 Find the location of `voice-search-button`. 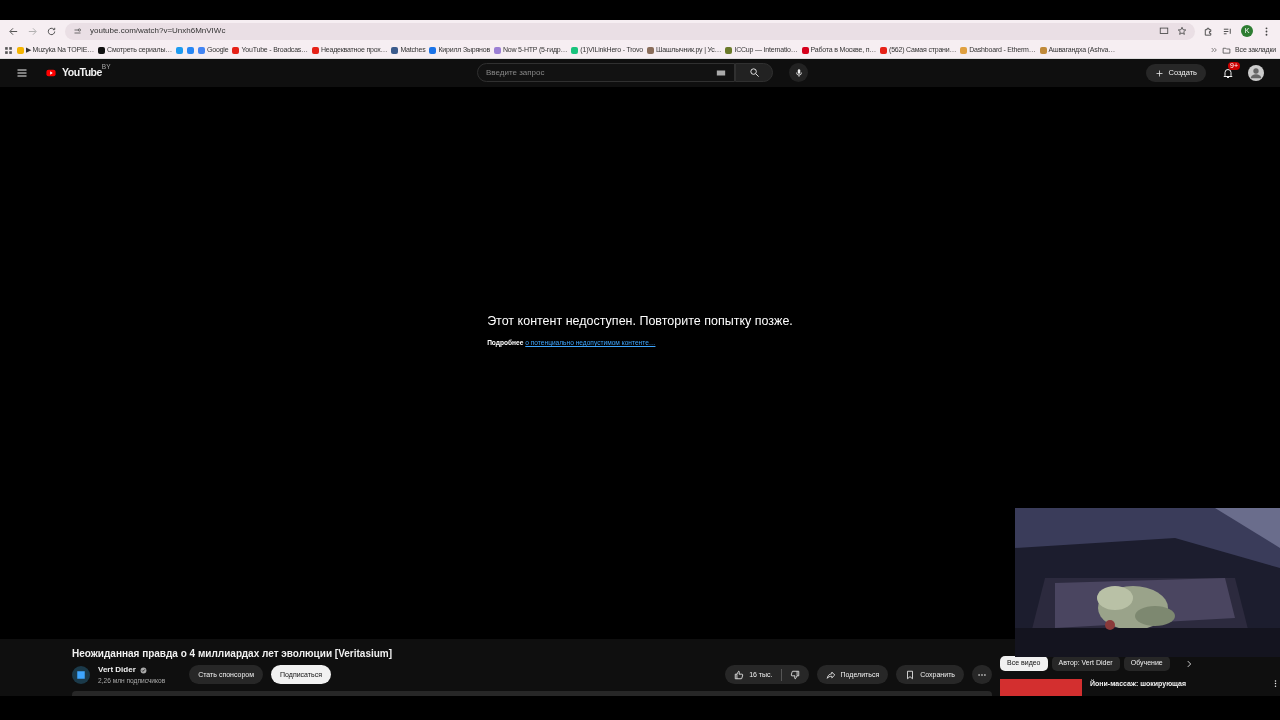

voice-search-button is located at coordinates (798, 72).